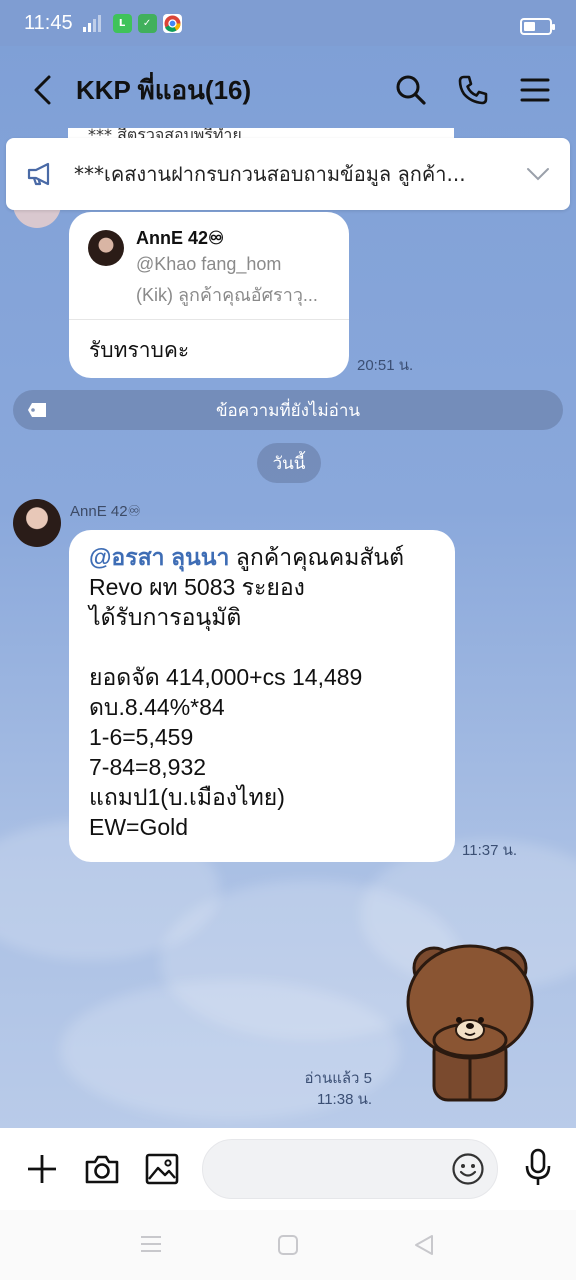 This screenshot has height=1280, width=576. What do you see at coordinates (165, 617) in the screenshot?
I see `message-line-3: ได้รับการอนุมัติ` at bounding box center [165, 617].